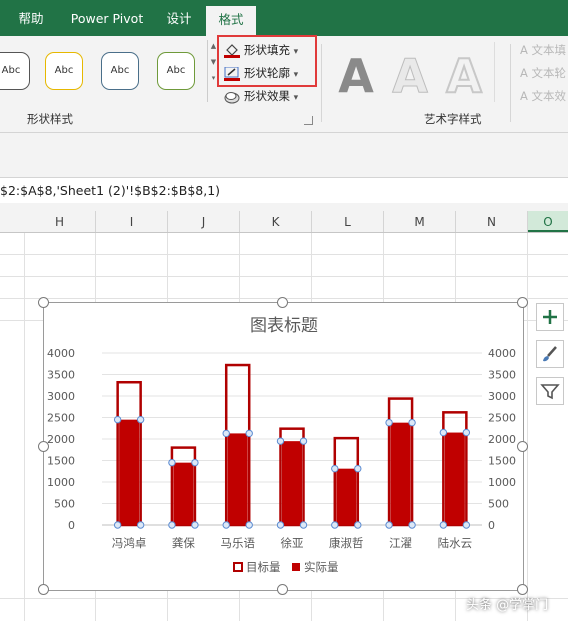 This screenshot has width=568, height=621. Describe the element at coordinates (64, 504) in the screenshot. I see `y-tick-label-left: 500` at that location.